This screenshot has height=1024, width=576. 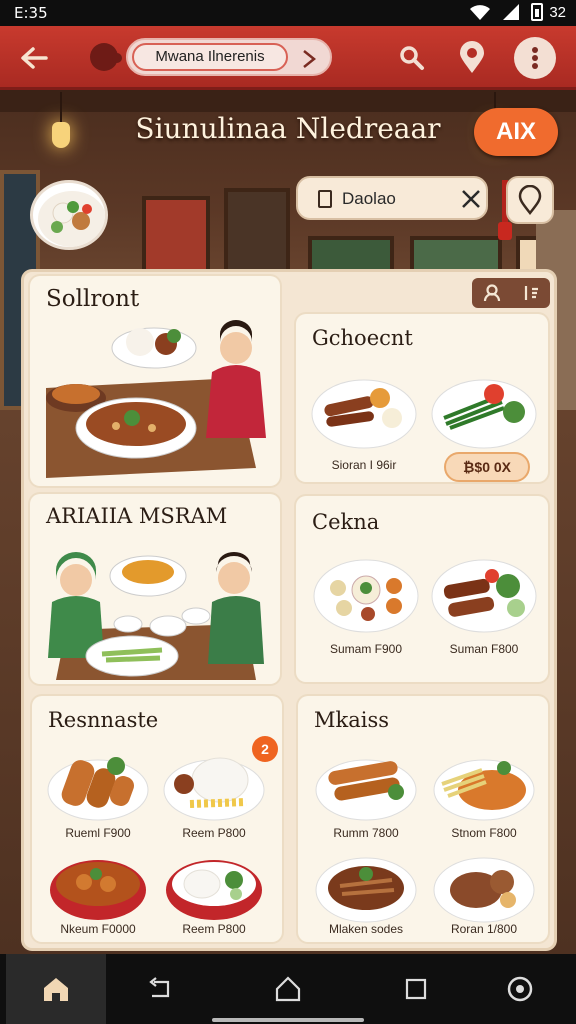 I want to click on dish-price-label: Rueml F900, so click(x=98, y=833).